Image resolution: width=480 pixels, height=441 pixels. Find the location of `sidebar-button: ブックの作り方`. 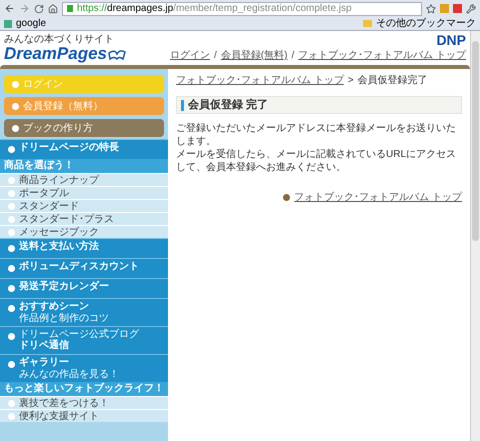

sidebar-button: ブックの作り方 is located at coordinates (84, 128).